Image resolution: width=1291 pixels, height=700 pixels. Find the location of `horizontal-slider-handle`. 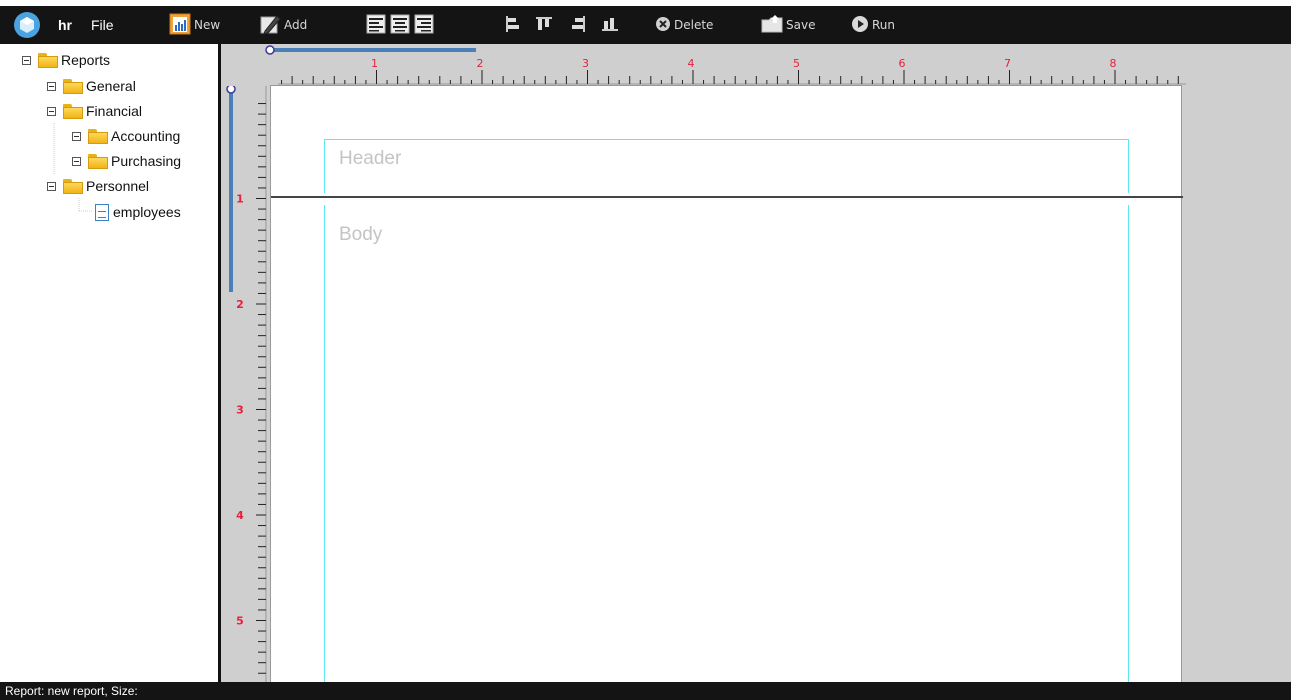

horizontal-slider-handle is located at coordinates (270, 50).